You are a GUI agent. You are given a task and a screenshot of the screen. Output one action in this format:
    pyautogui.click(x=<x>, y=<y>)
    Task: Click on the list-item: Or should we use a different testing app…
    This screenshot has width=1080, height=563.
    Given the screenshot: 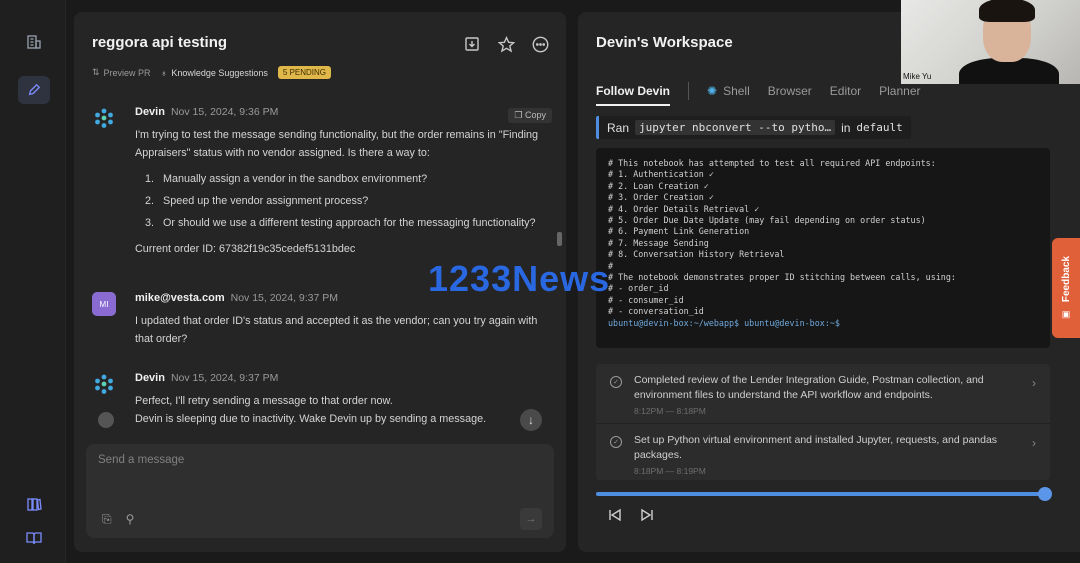 What is the action you would take?
    pyautogui.click(x=353, y=223)
    